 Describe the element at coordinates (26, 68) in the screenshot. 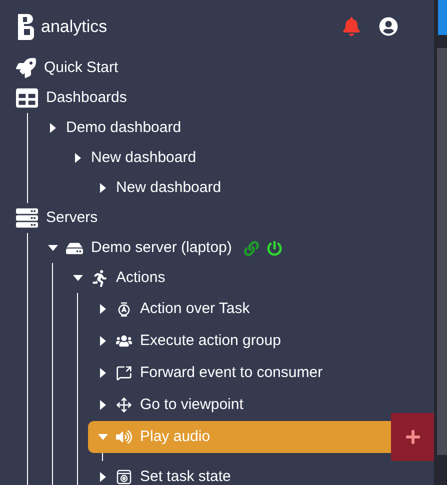

I see `rocket-icon` at that location.